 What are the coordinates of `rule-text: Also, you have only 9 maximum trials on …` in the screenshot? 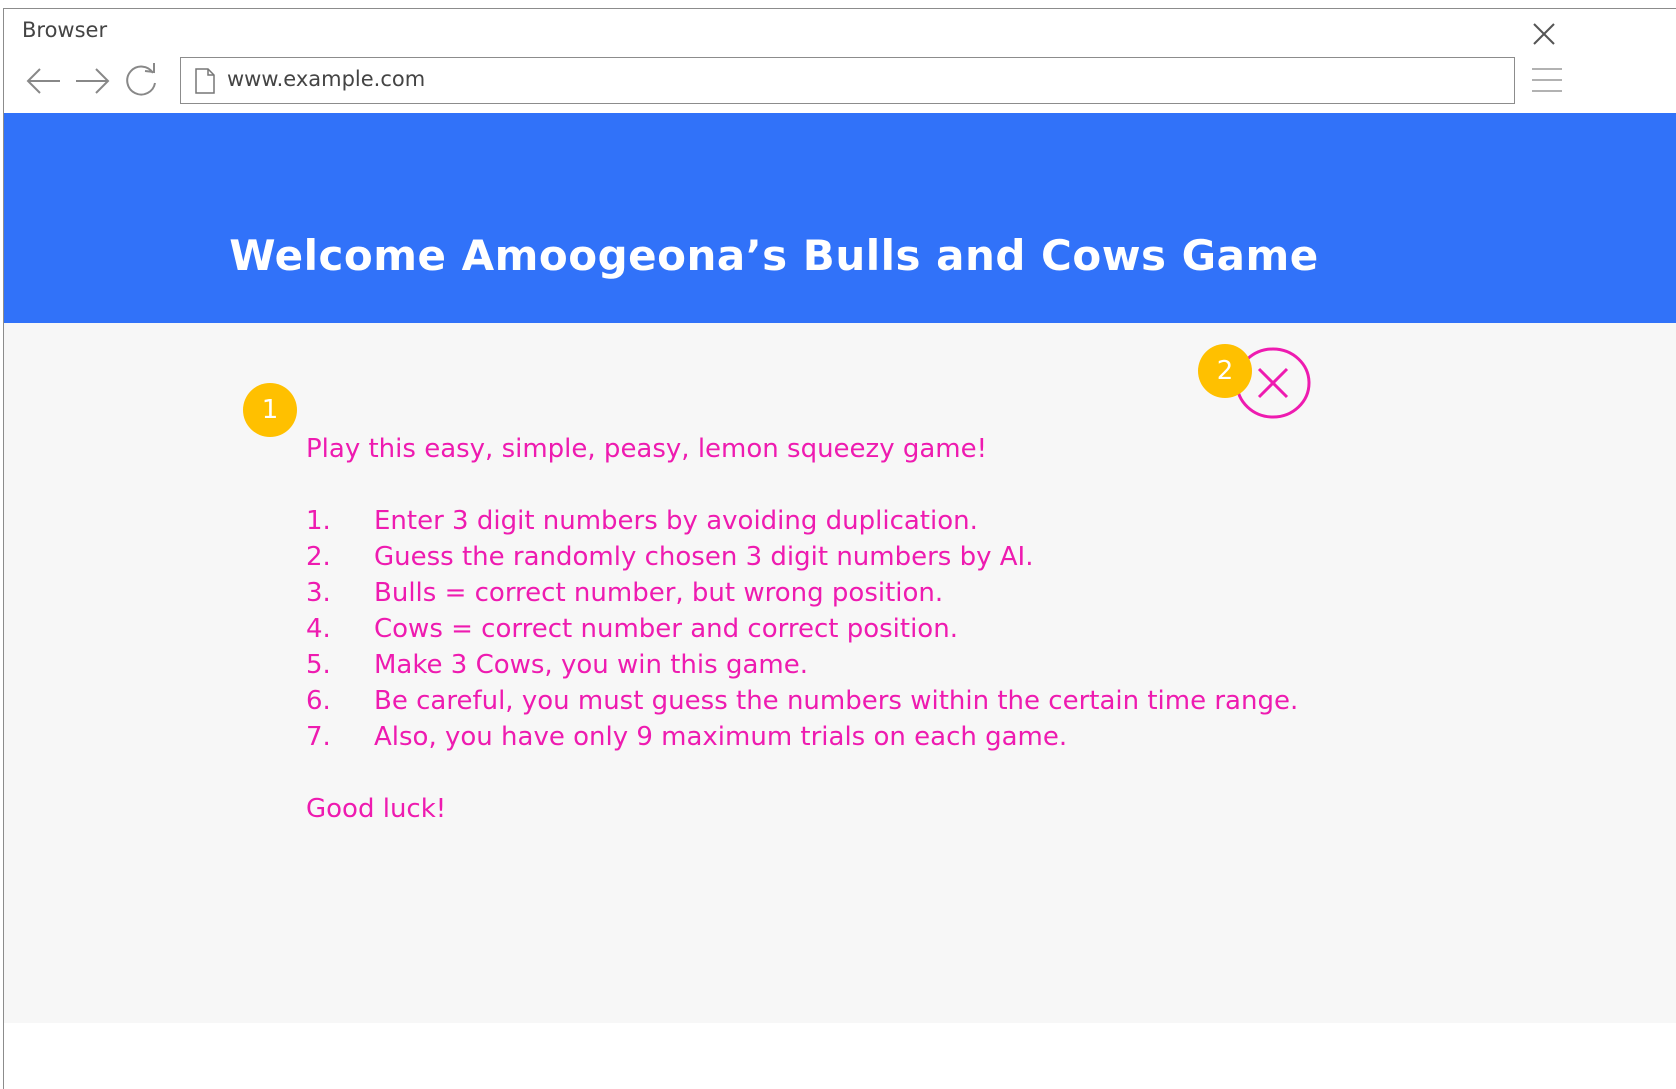 It's located at (721, 737).